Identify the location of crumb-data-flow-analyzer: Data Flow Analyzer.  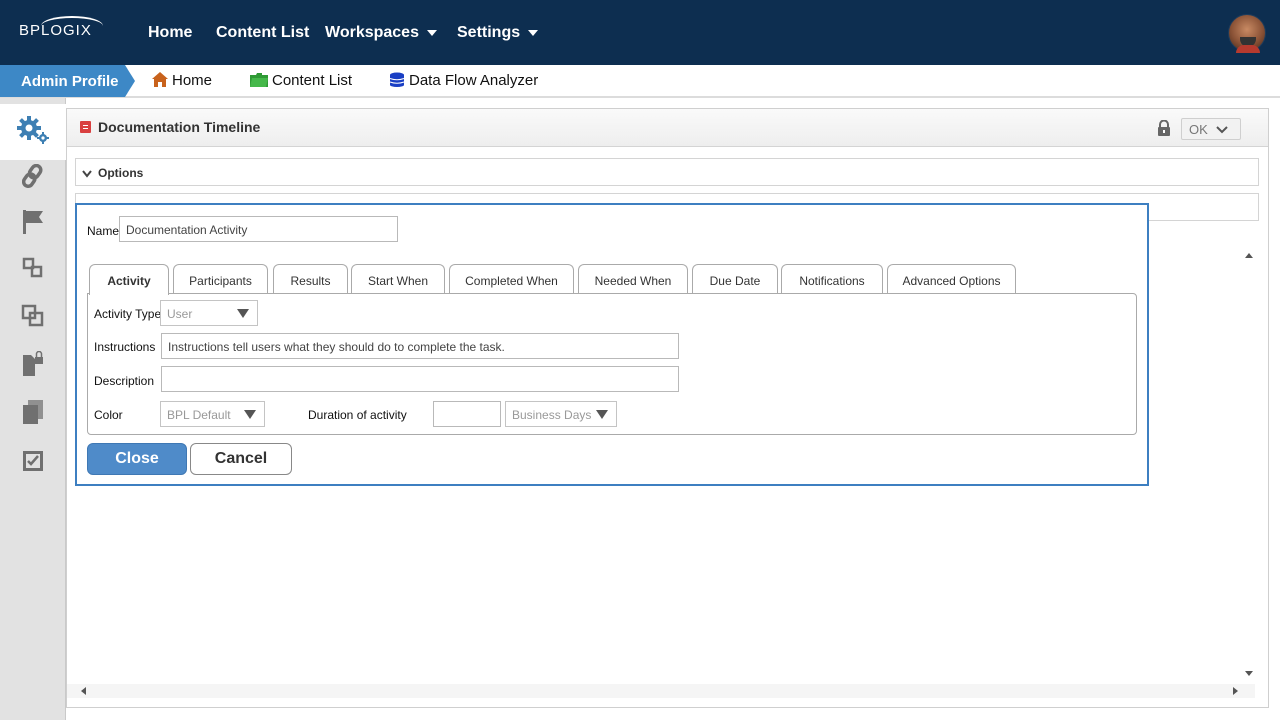
(463, 81).